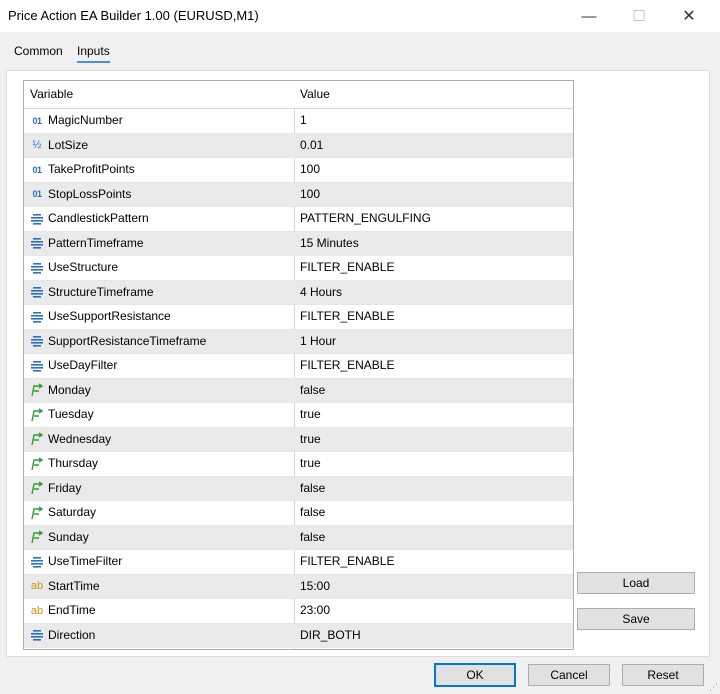 The image size is (720, 694). I want to click on value-cell: 1 Hour, so click(318, 342).